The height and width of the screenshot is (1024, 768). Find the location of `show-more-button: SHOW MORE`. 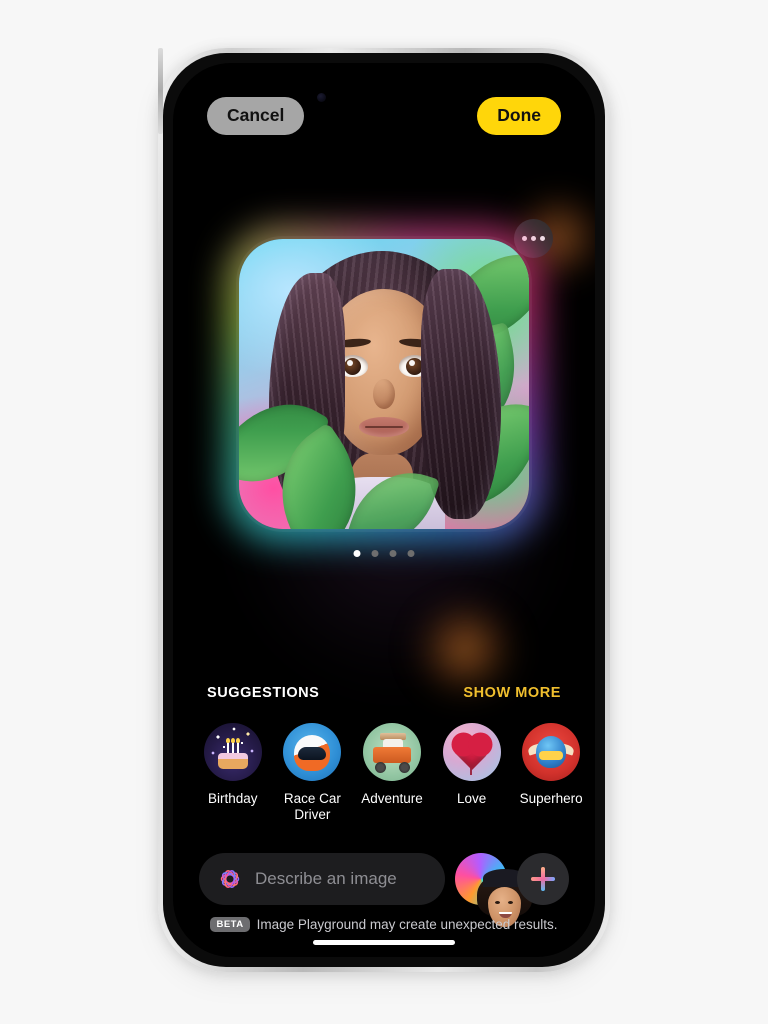

show-more-button: SHOW MORE is located at coordinates (512, 693).